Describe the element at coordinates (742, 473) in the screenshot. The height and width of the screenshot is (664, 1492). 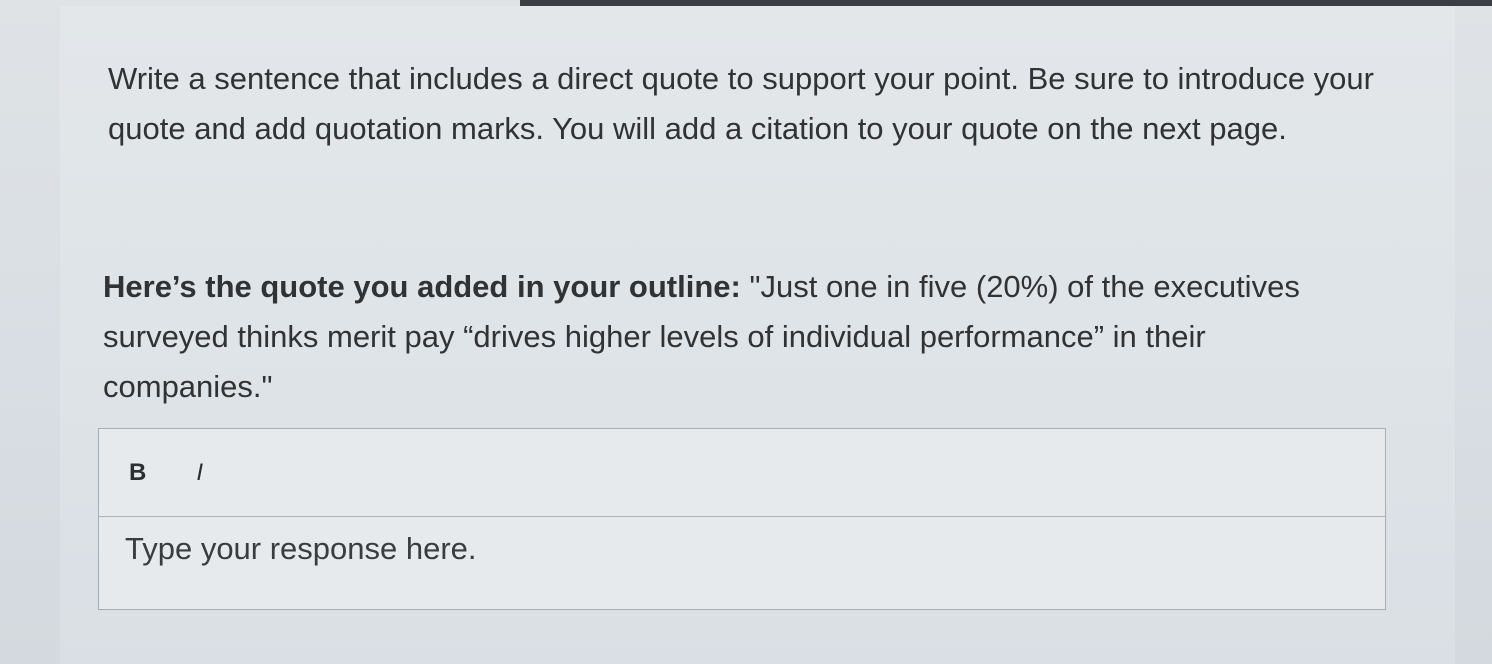
I see `editor-toolbar: B I` at that location.